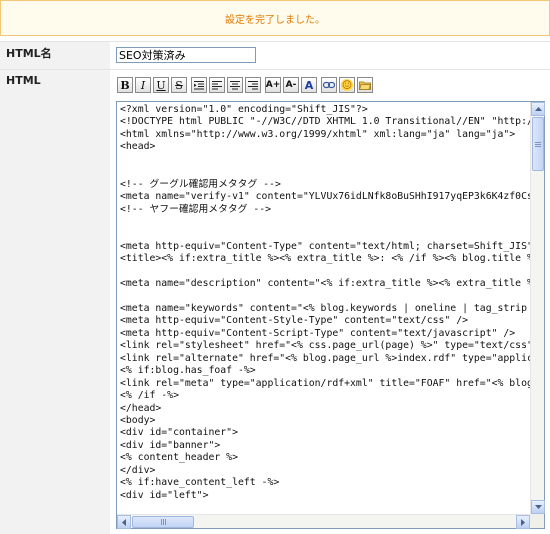 The width and height of the screenshot is (550, 534). I want to click on align-center-icon, so click(235, 85).